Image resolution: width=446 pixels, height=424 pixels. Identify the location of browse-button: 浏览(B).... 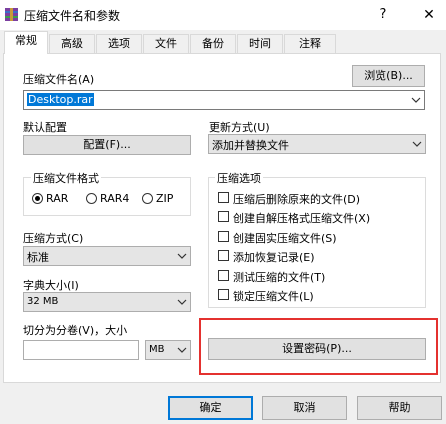
(388, 76).